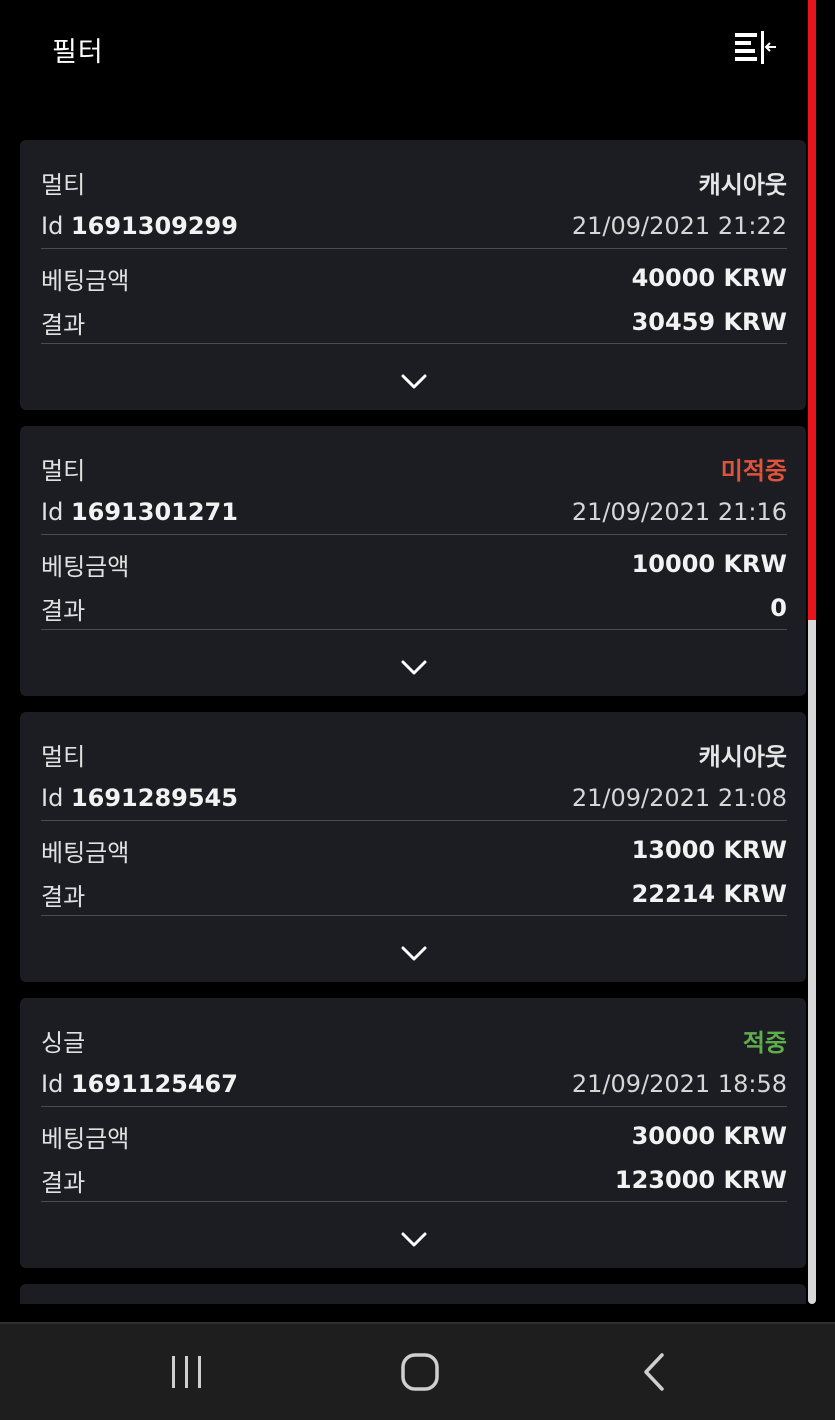  I want to click on stake-row: 베팅금액 10000 KRW, so click(414, 564).